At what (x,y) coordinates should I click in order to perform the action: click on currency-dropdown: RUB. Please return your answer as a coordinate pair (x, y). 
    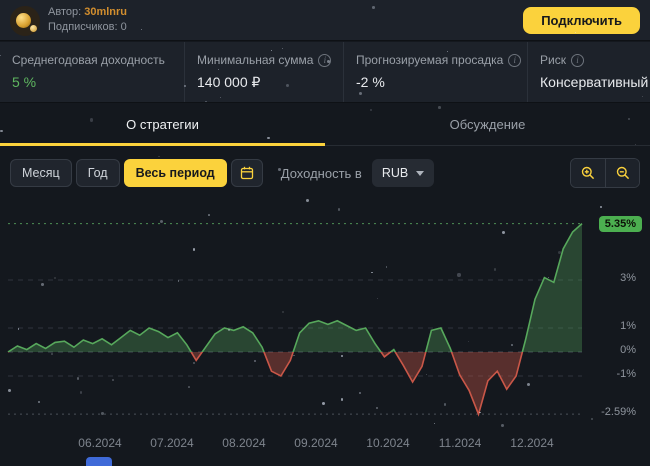
    Looking at the image, I should click on (403, 173).